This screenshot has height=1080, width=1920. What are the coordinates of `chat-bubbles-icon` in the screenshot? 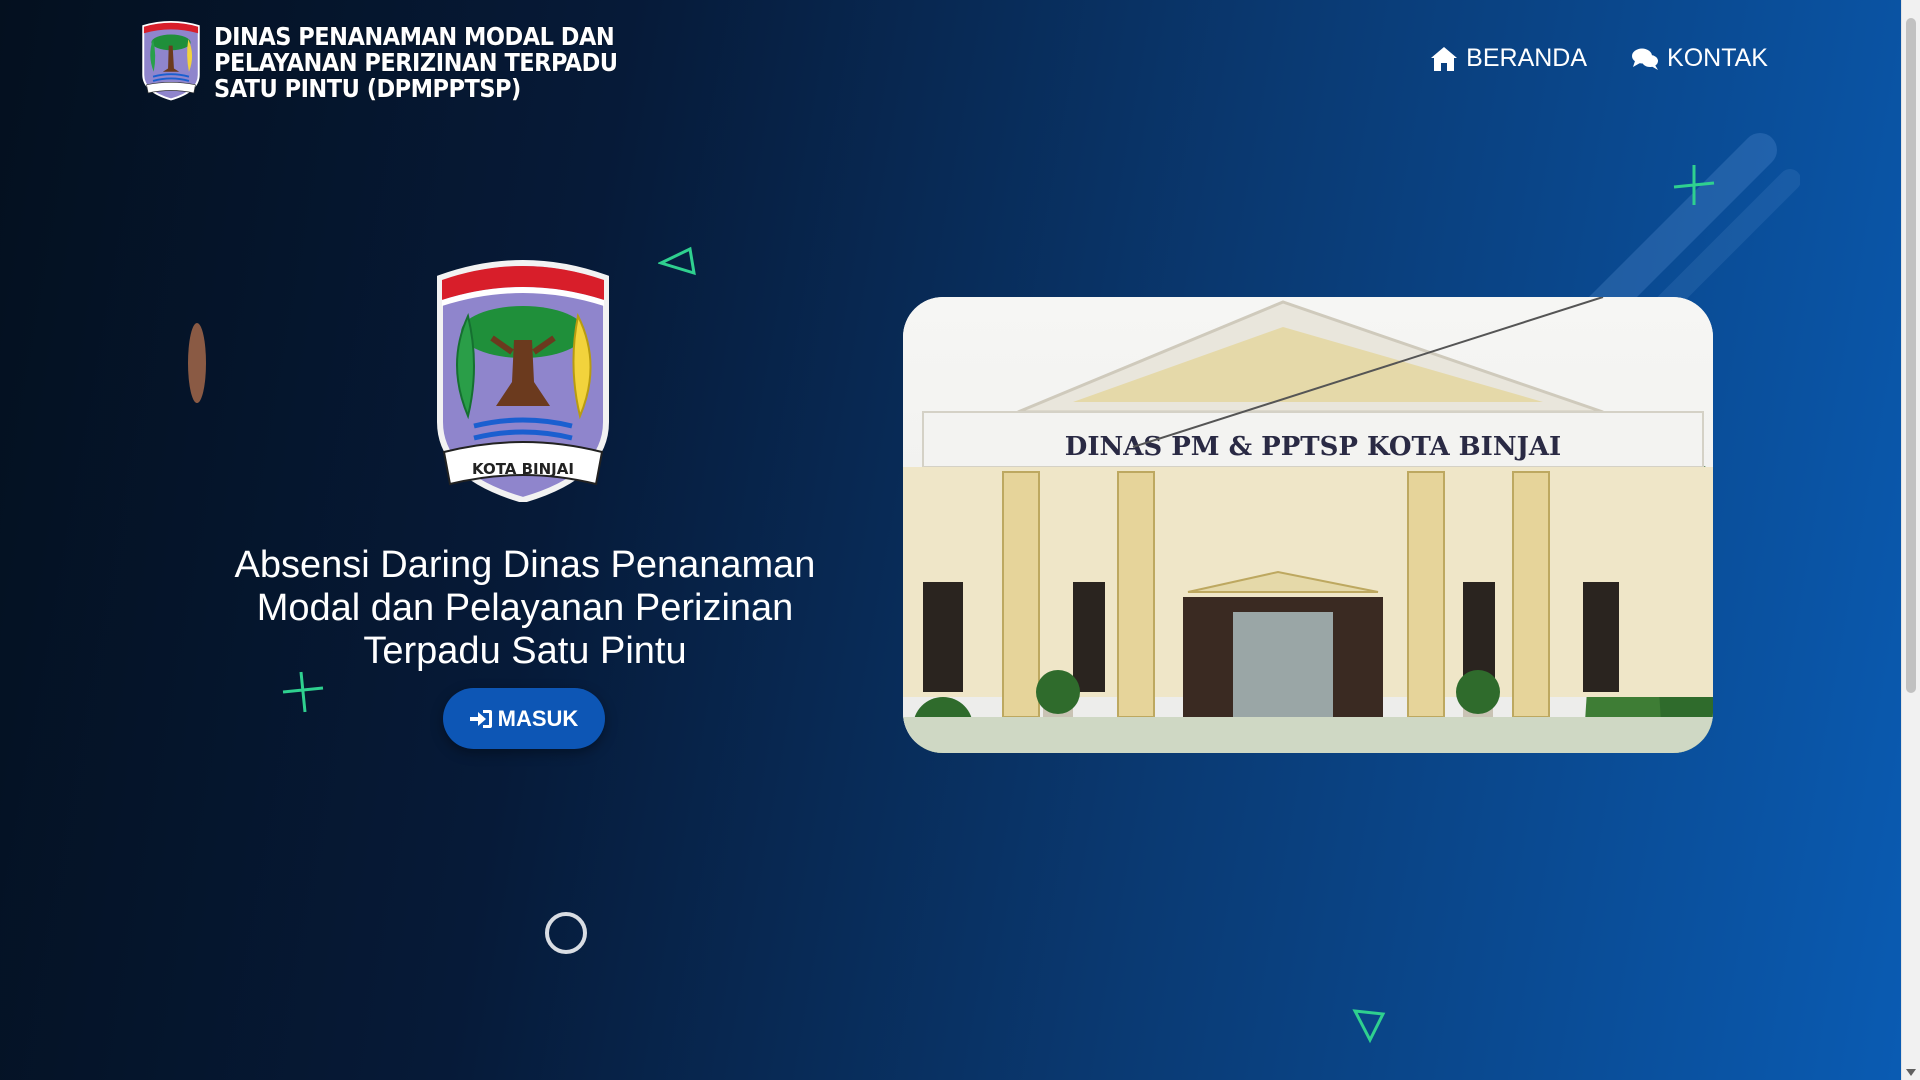 It's located at (1645, 59).